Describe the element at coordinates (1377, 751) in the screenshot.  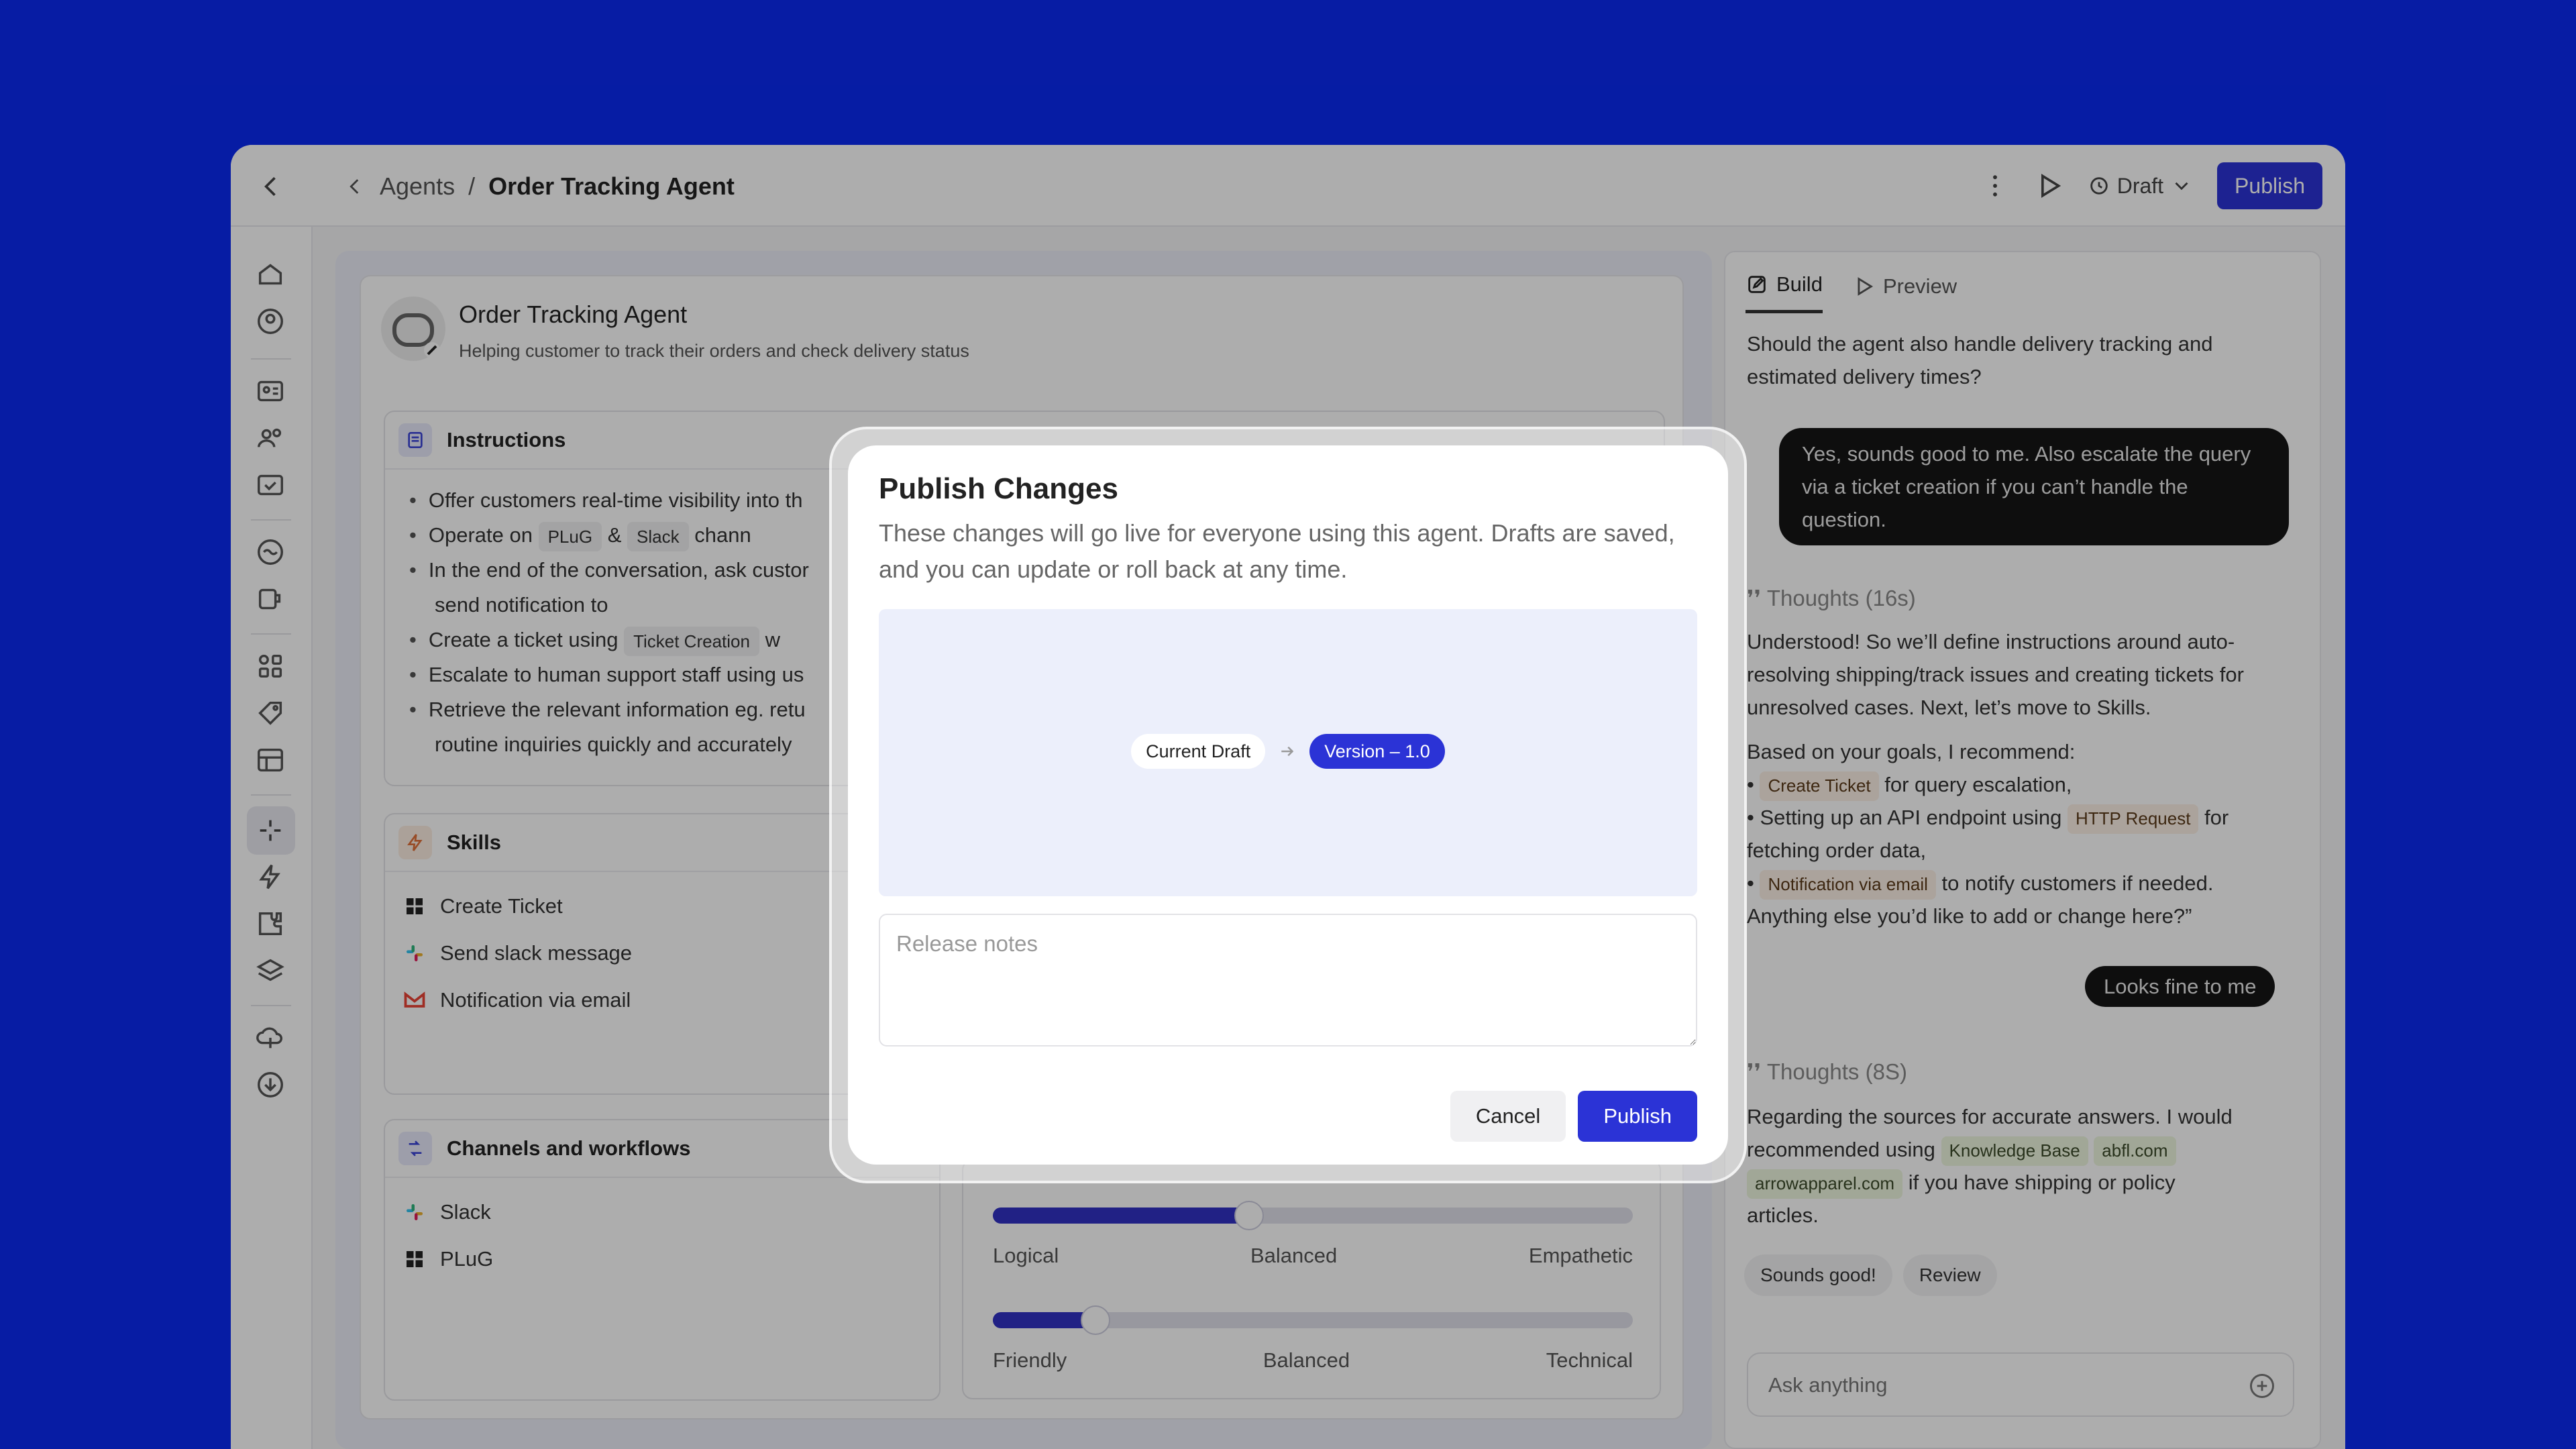
I see `new-version-chip: Version – 1.0` at that location.